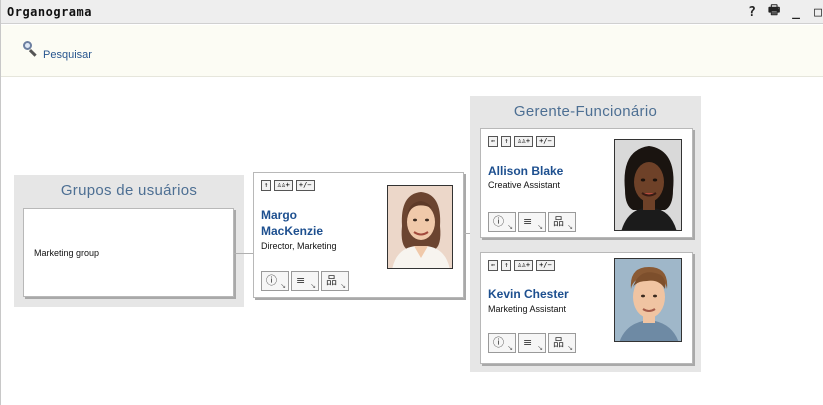 This screenshot has width=823, height=405. I want to click on user-photo-margo, so click(420, 227).